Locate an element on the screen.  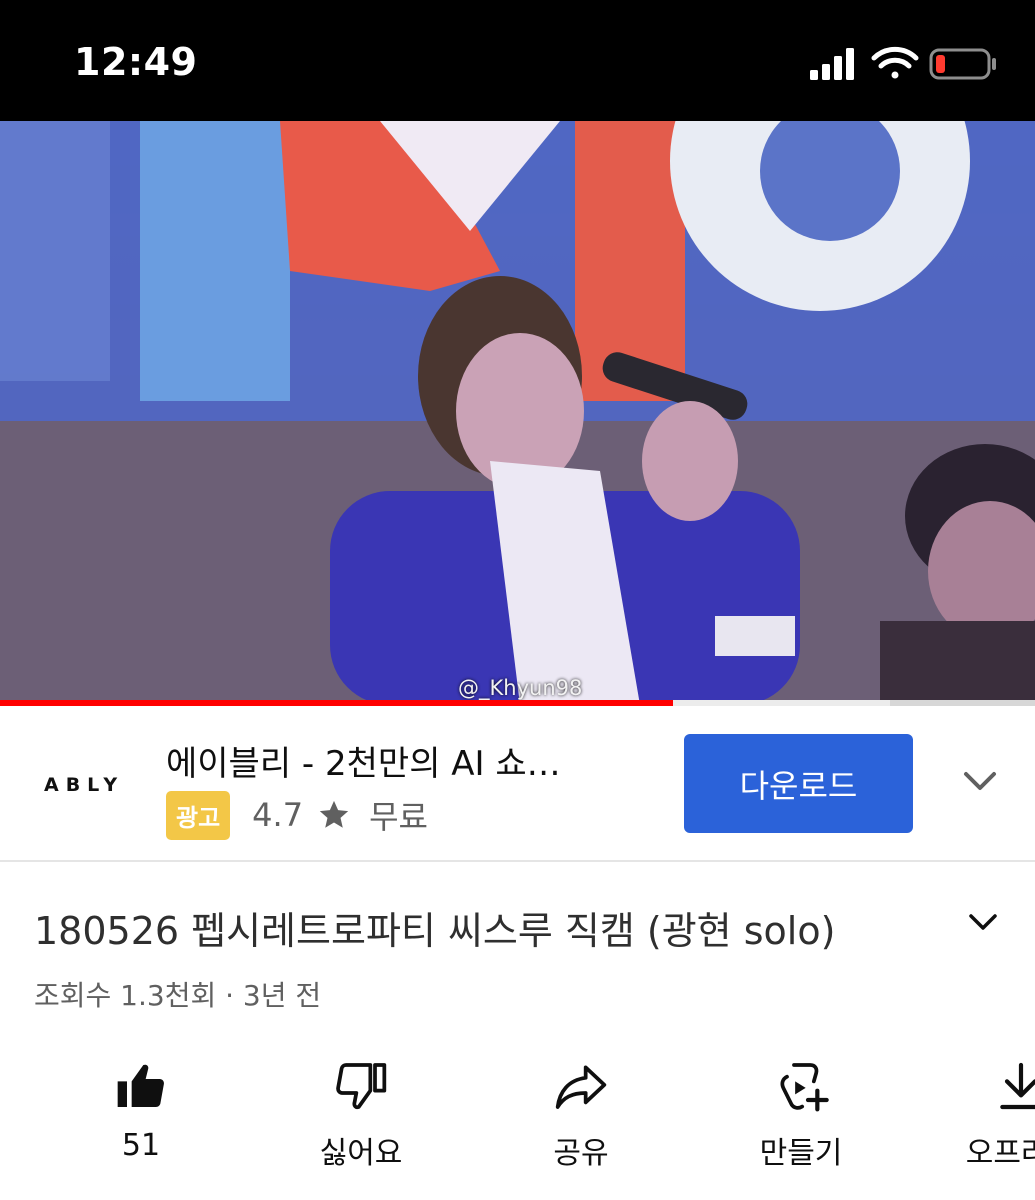
ad-price: 무료 is located at coordinates (398, 817).